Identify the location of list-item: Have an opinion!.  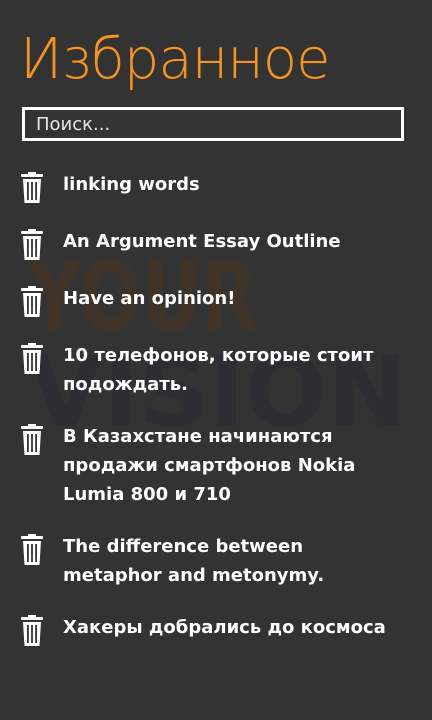
(216, 301).